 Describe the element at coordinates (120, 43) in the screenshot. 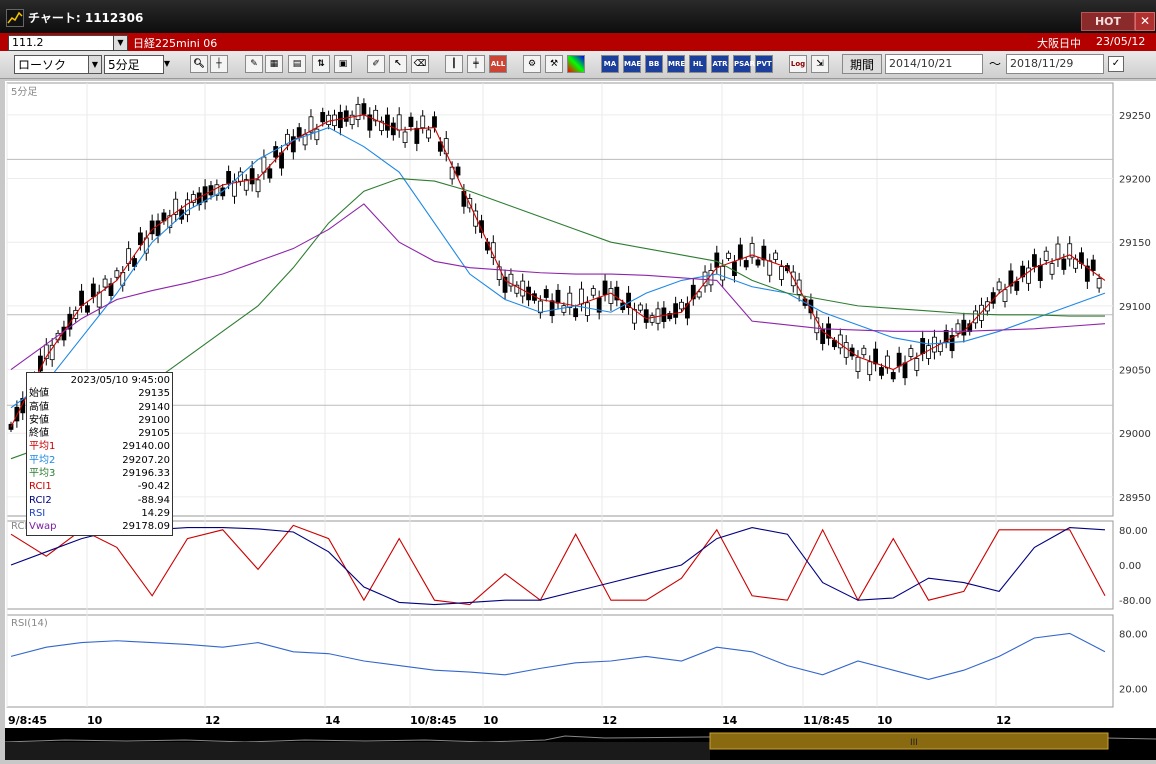

I see `symbol-dropdown-icon: ▼` at that location.